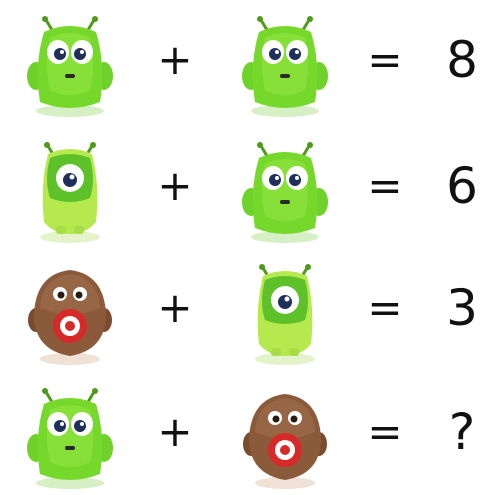  What do you see at coordinates (462, 432) in the screenshot?
I see `unknown-result: ?` at bounding box center [462, 432].